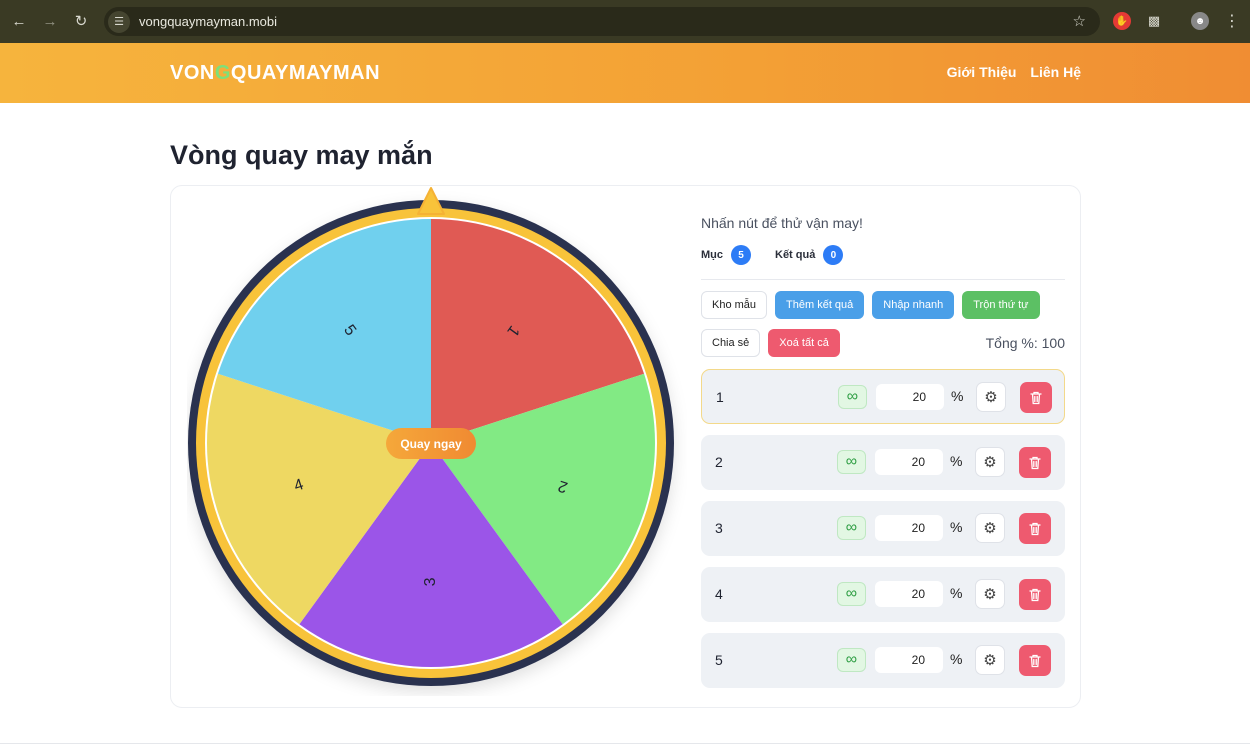 The image size is (1250, 754). I want to click on bookmark-star-icon: ☆, so click(1079, 21).